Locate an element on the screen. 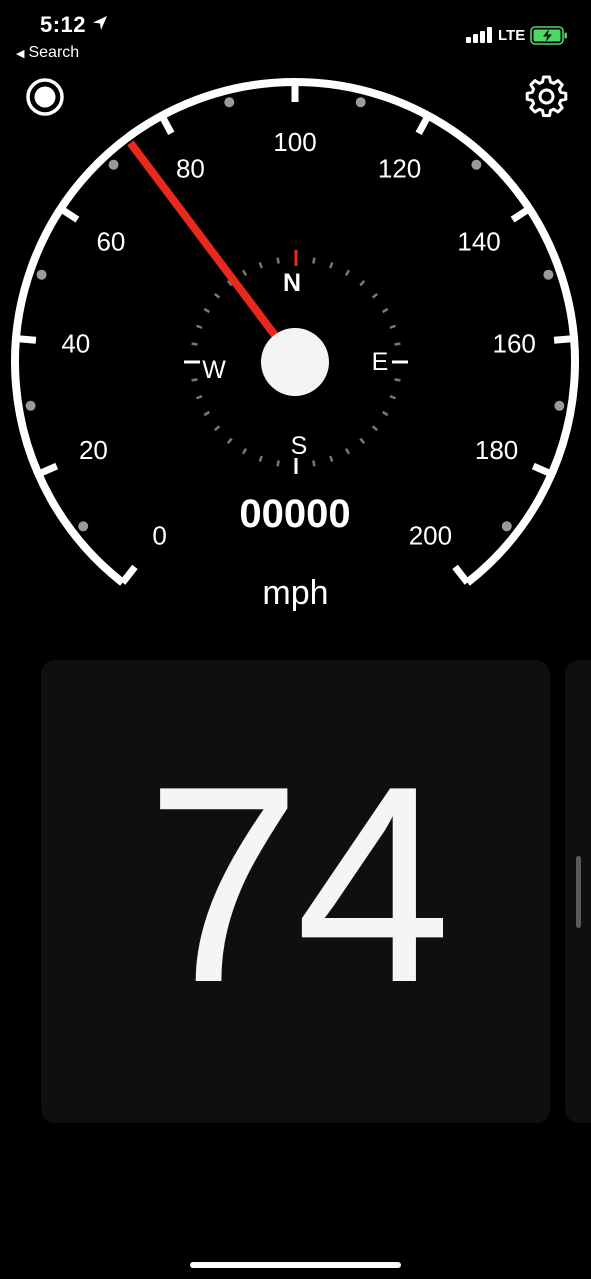  odometer: 00000 is located at coordinates (294, 514).